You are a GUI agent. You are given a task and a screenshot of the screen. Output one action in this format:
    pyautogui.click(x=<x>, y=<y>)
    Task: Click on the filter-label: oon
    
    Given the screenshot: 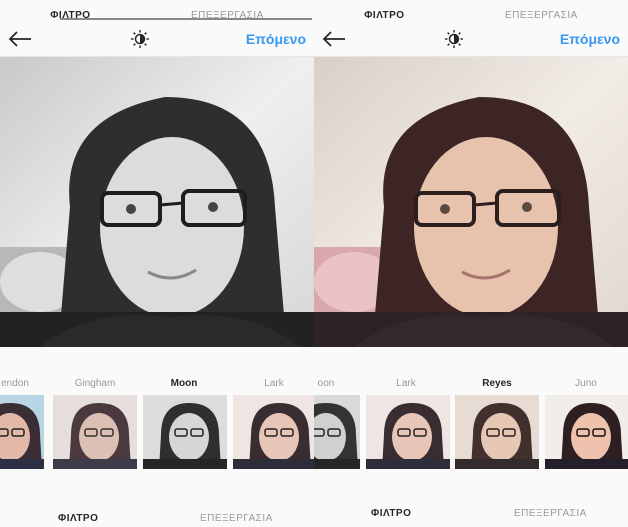 What is the action you would take?
    pyautogui.click(x=340, y=383)
    